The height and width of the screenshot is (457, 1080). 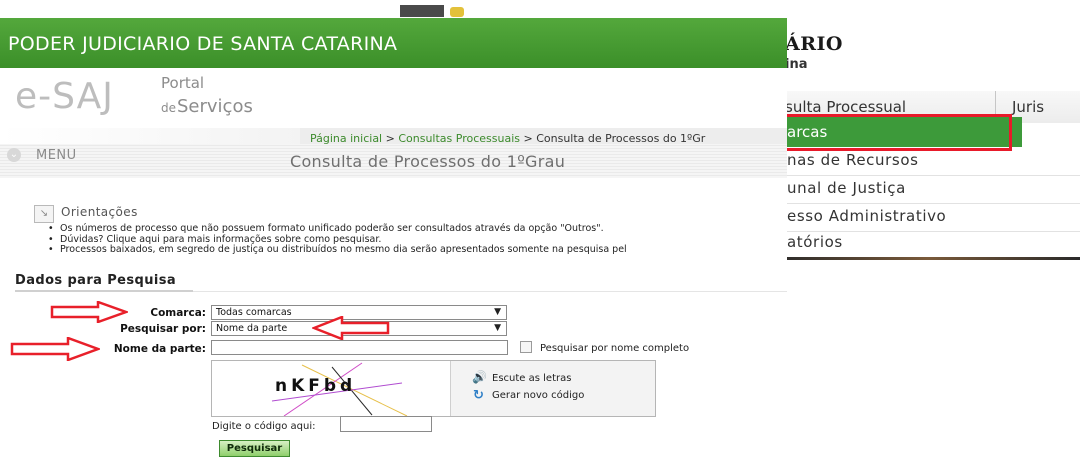 What do you see at coordinates (99, 212) in the screenshot?
I see `orientacoes-toggle: Orientações` at bounding box center [99, 212].